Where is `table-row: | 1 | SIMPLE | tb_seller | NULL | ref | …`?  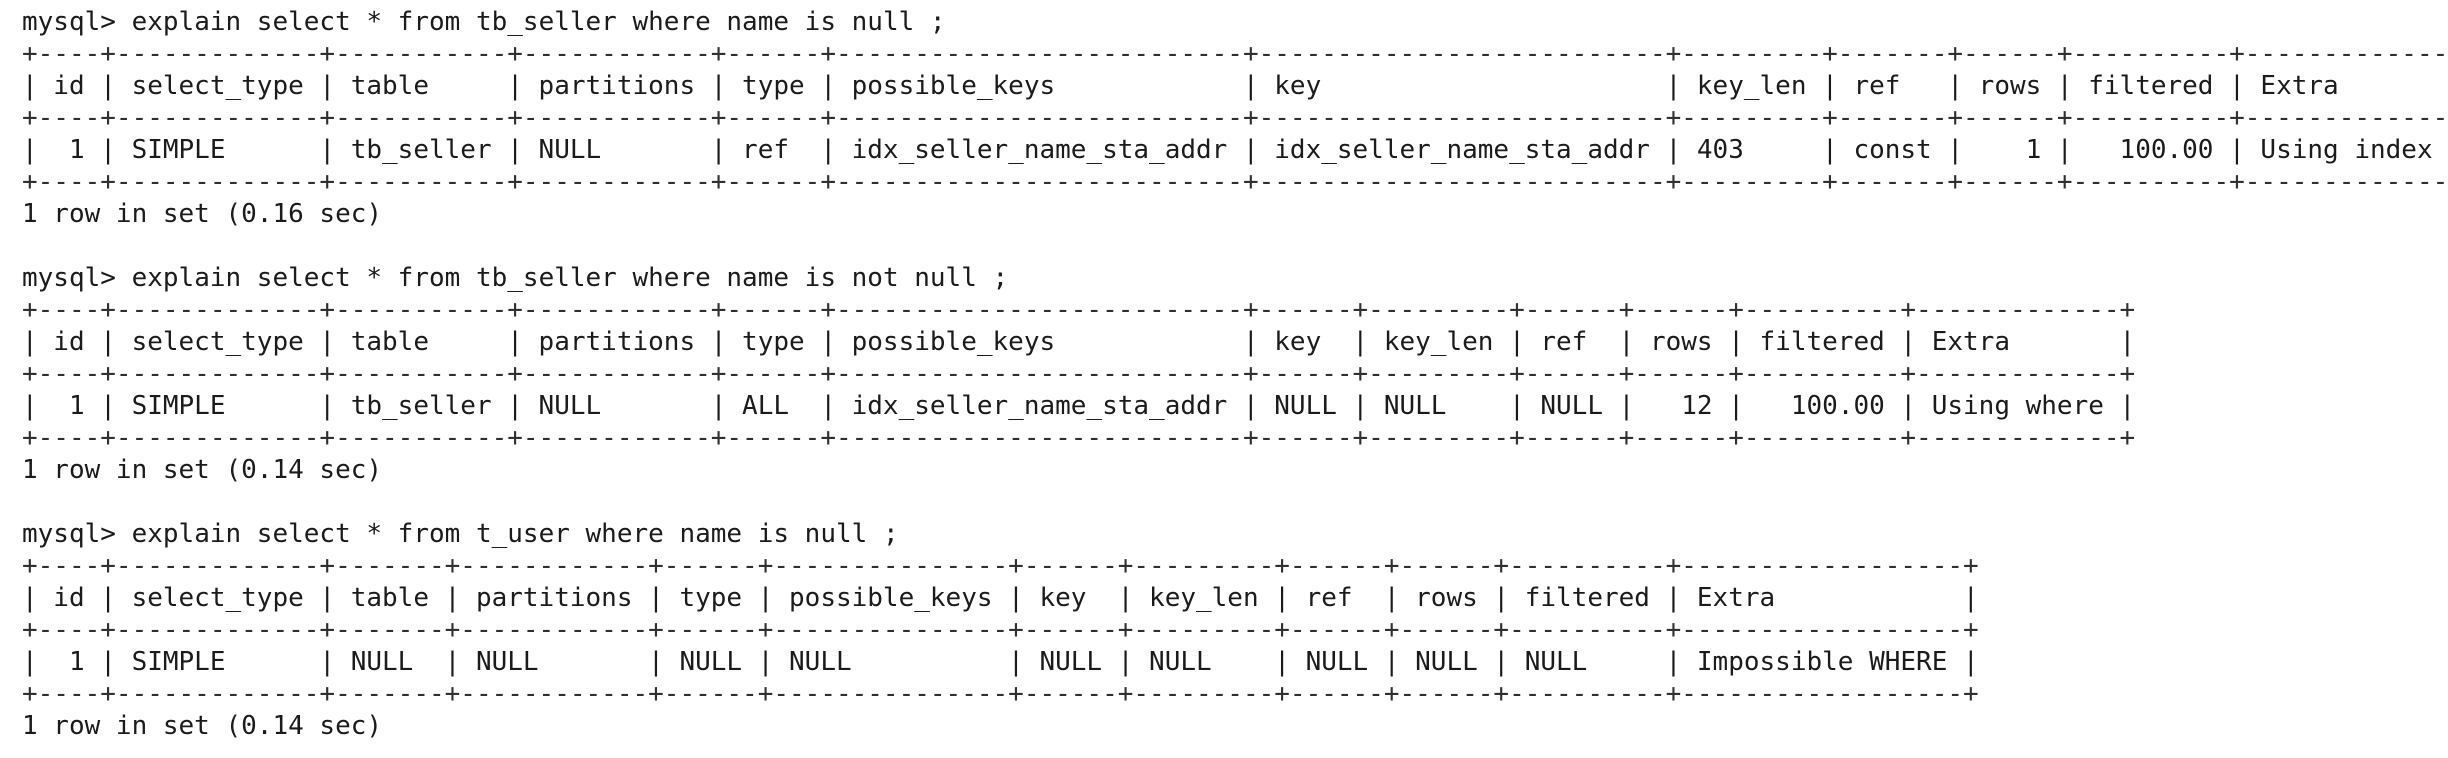
table-row: | 1 | SIMPLE | tb_seller | NULL | ref | … is located at coordinates (1235, 150).